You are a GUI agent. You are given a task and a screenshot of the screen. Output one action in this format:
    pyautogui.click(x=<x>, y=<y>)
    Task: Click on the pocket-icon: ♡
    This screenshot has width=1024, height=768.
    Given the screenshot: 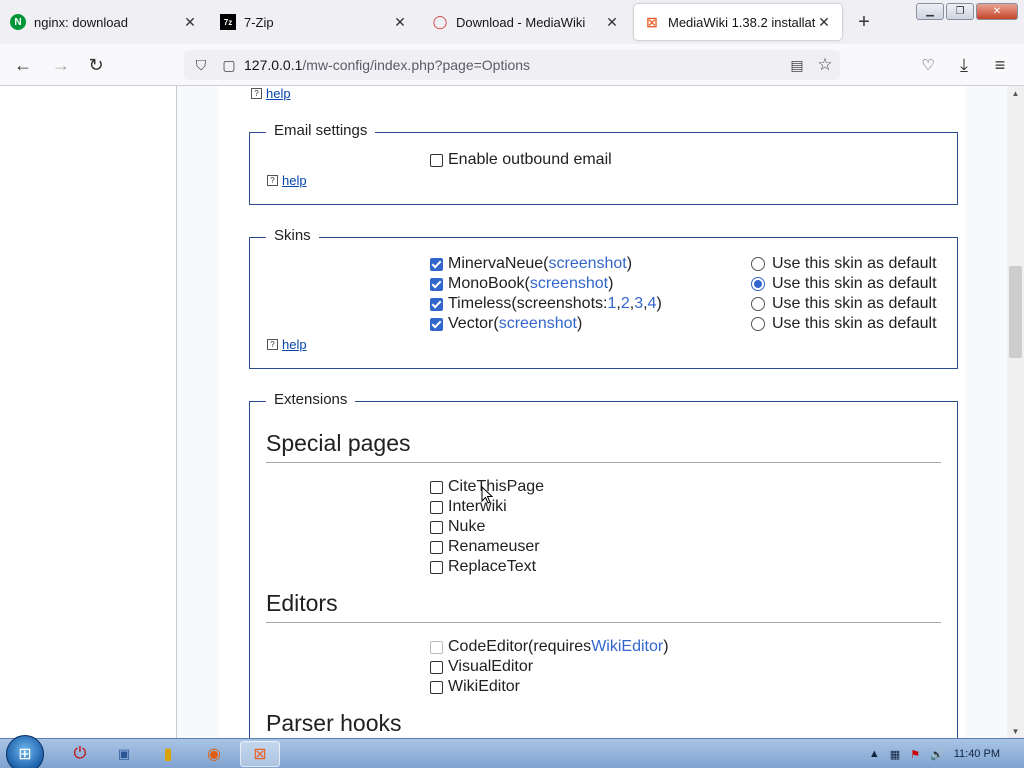 What is the action you would take?
    pyautogui.click(x=928, y=65)
    